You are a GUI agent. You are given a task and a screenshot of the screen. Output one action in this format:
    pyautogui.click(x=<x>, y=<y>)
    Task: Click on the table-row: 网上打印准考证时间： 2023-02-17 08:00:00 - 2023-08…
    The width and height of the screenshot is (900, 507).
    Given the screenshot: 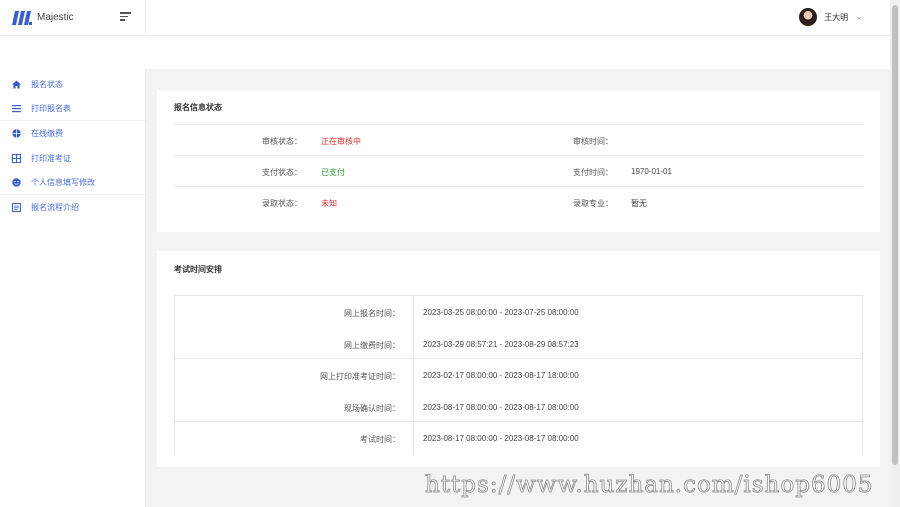 What is the action you would take?
    pyautogui.click(x=518, y=375)
    